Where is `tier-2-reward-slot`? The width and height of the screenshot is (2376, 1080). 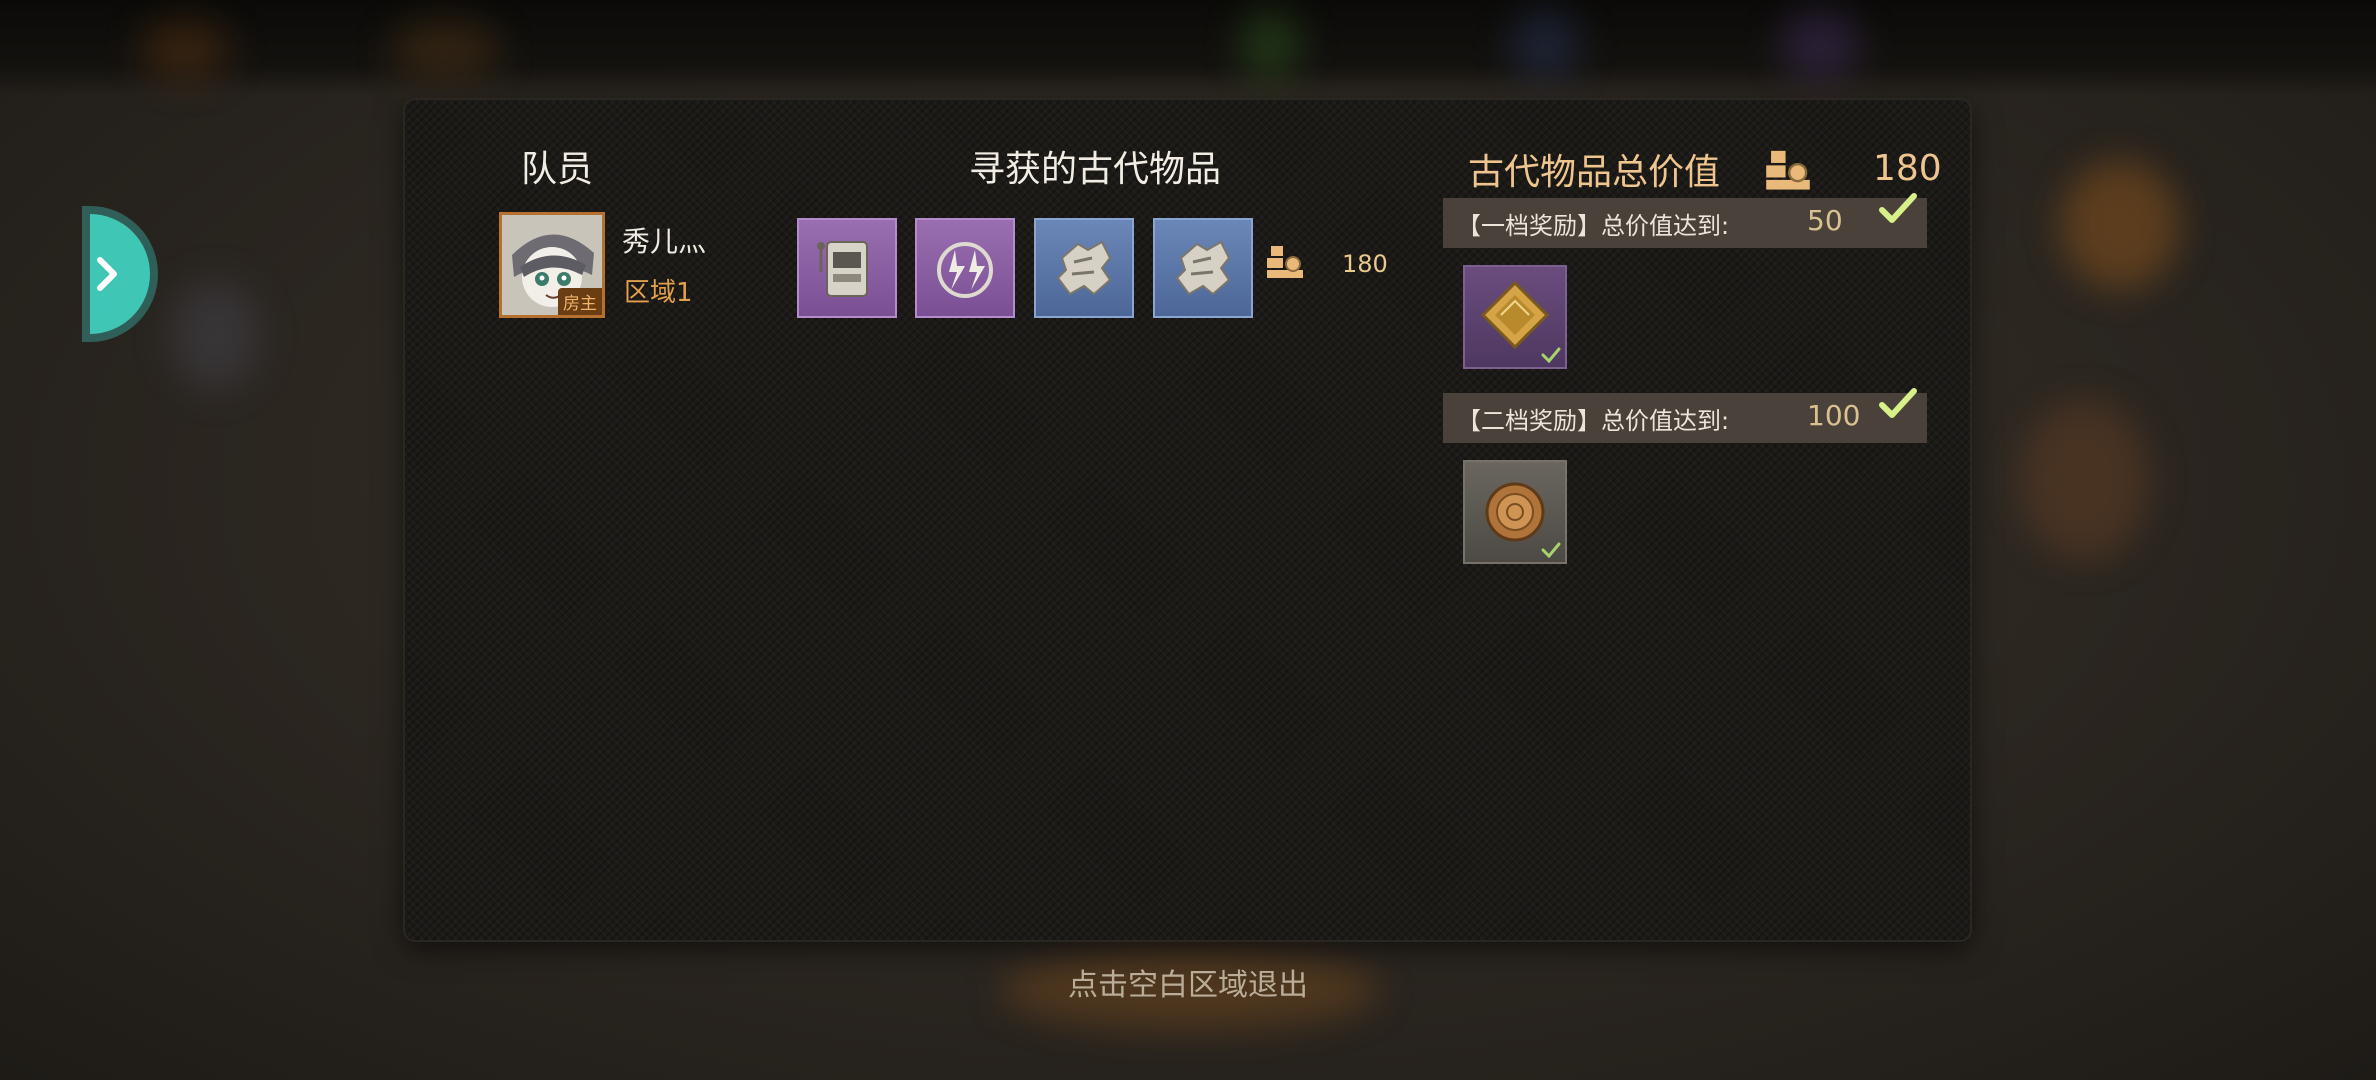 tier-2-reward-slot is located at coordinates (1515, 512).